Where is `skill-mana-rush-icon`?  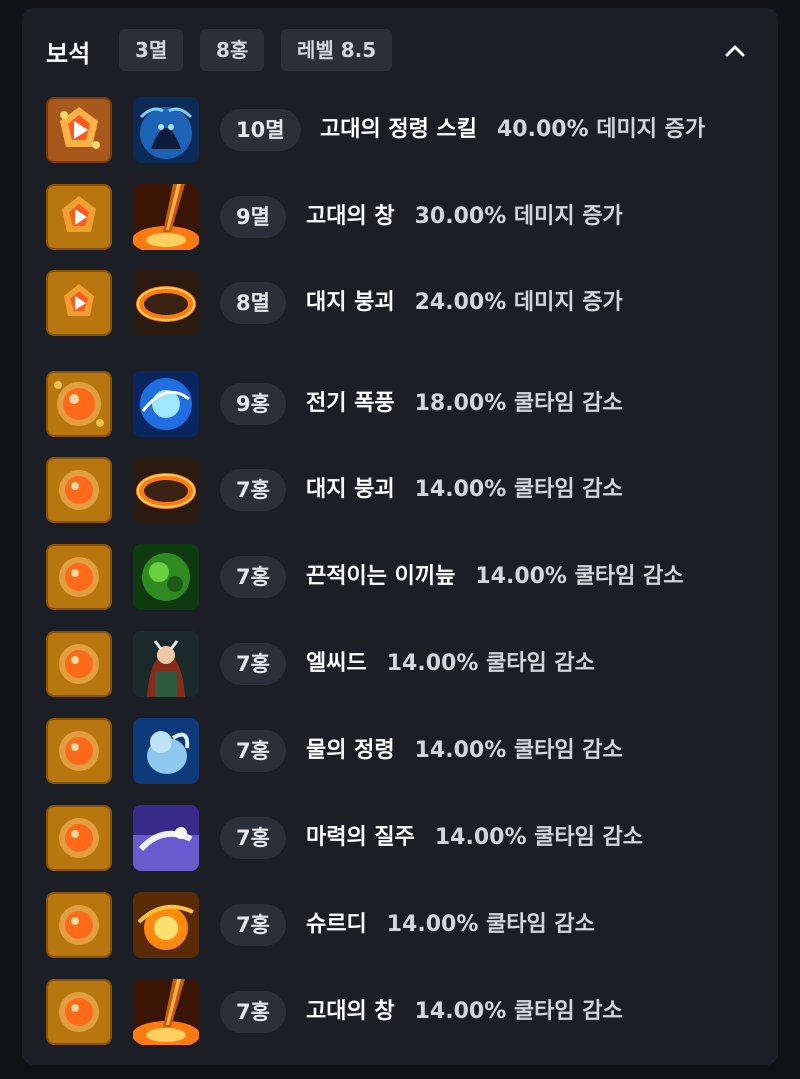
skill-mana-rush-icon is located at coordinates (166, 838).